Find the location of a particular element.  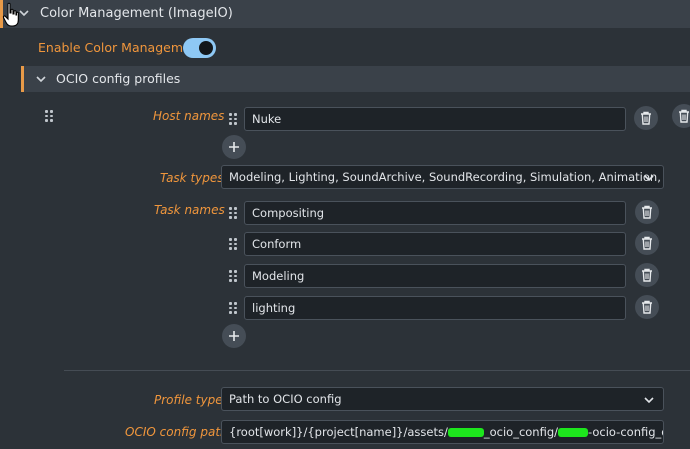

toggle-knob is located at coordinates (206, 48).